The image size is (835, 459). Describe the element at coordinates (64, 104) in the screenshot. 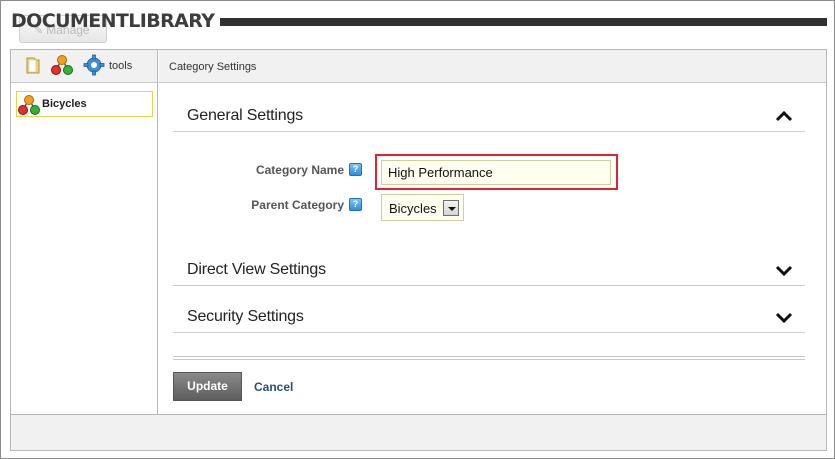

I see `tree-item-label: Bicycles` at that location.